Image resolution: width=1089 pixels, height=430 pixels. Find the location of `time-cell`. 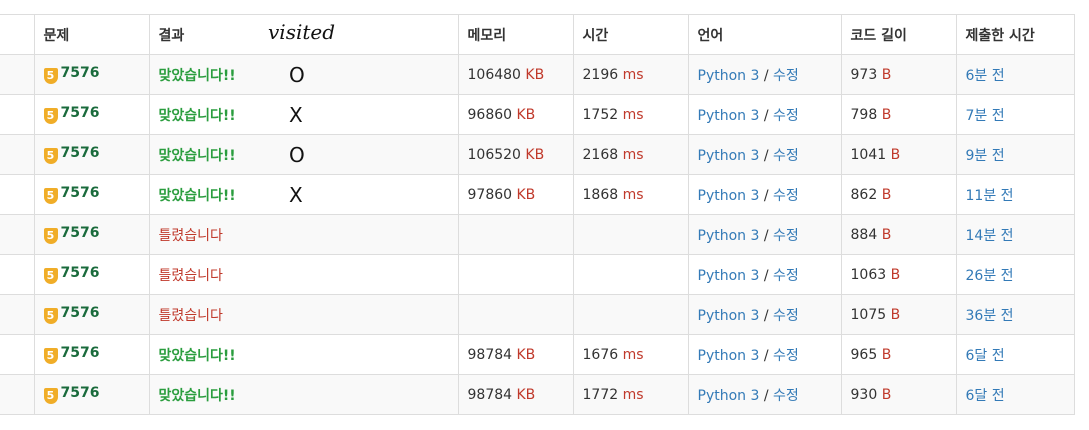

time-cell is located at coordinates (630, 274).